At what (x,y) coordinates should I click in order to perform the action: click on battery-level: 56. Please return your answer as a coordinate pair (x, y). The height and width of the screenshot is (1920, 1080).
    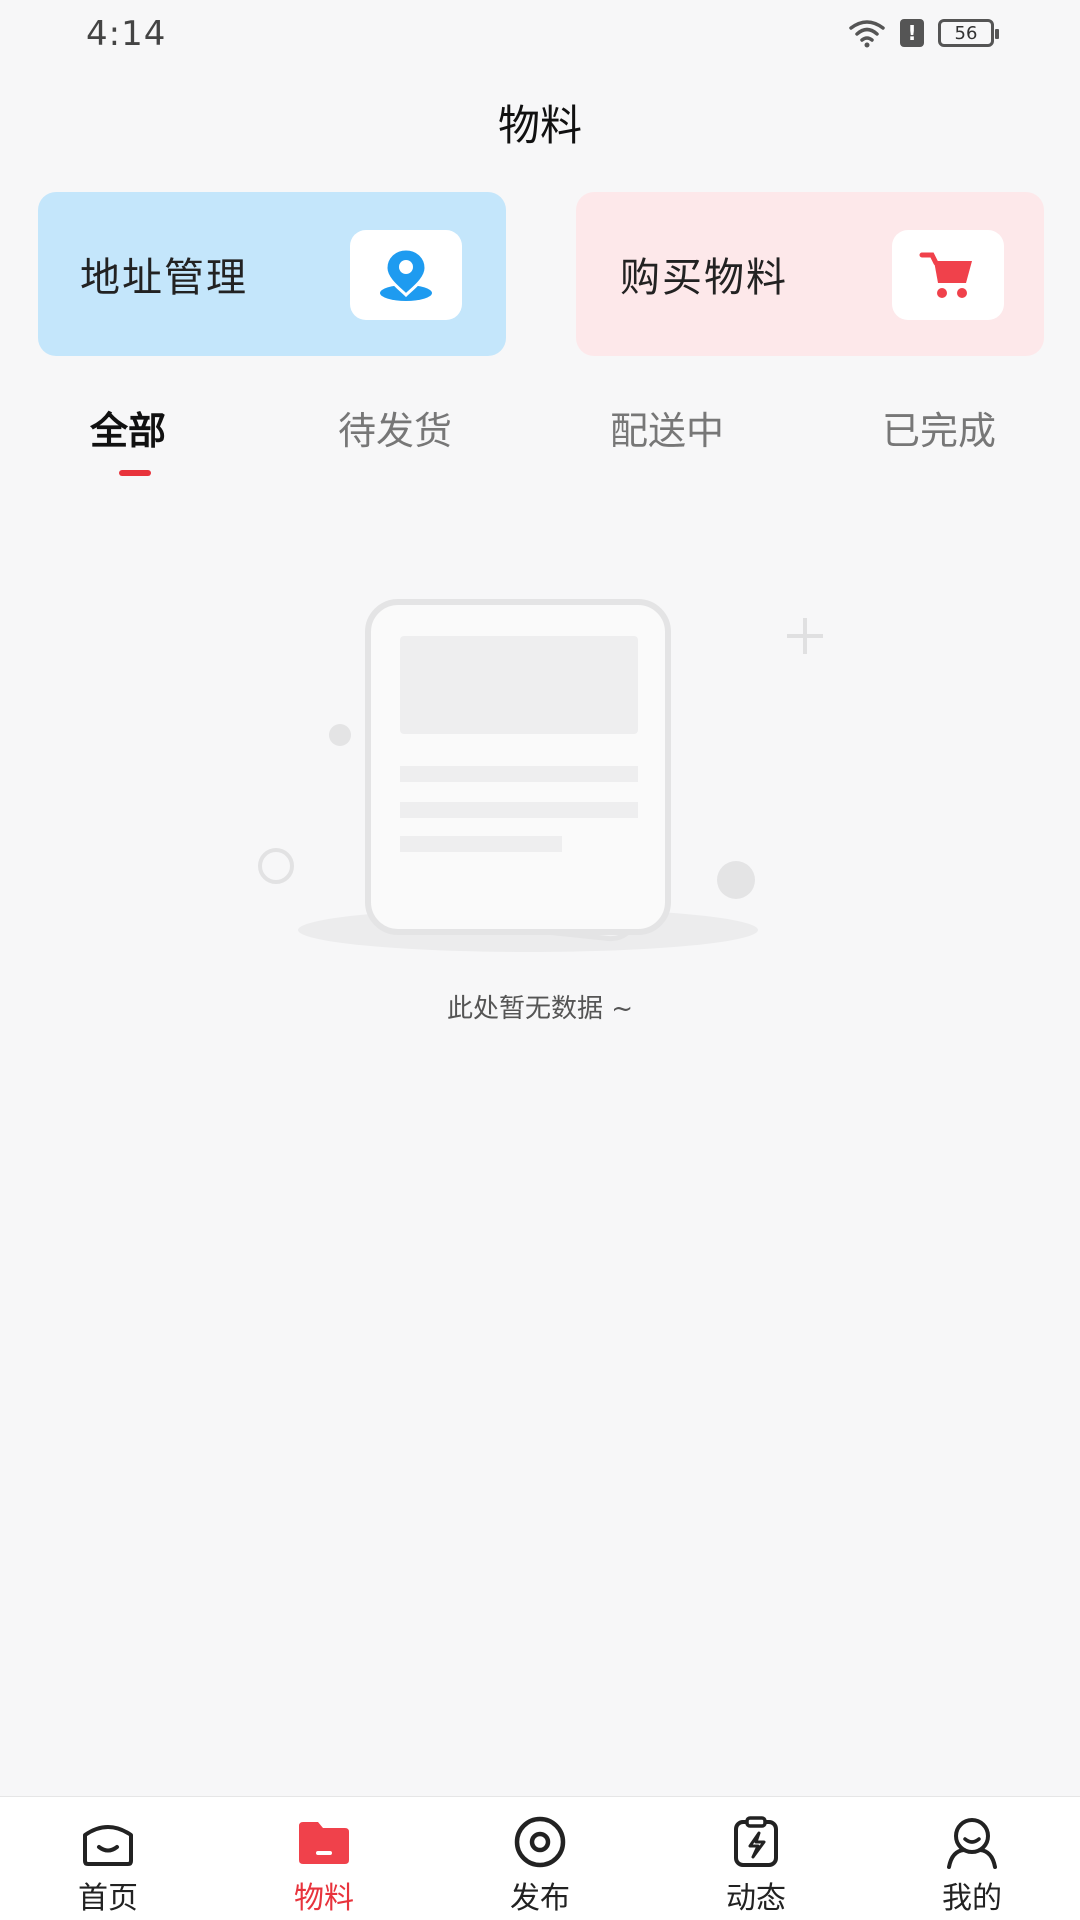
    Looking at the image, I should click on (966, 33).